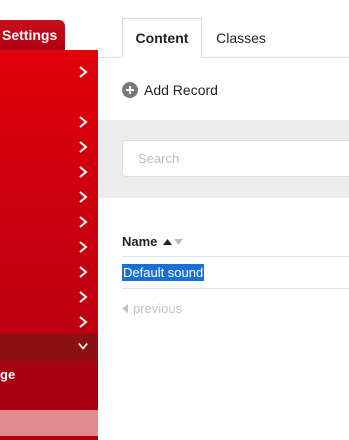  Describe the element at coordinates (179, 241) in the screenshot. I see `sort-descending-icon` at that location.